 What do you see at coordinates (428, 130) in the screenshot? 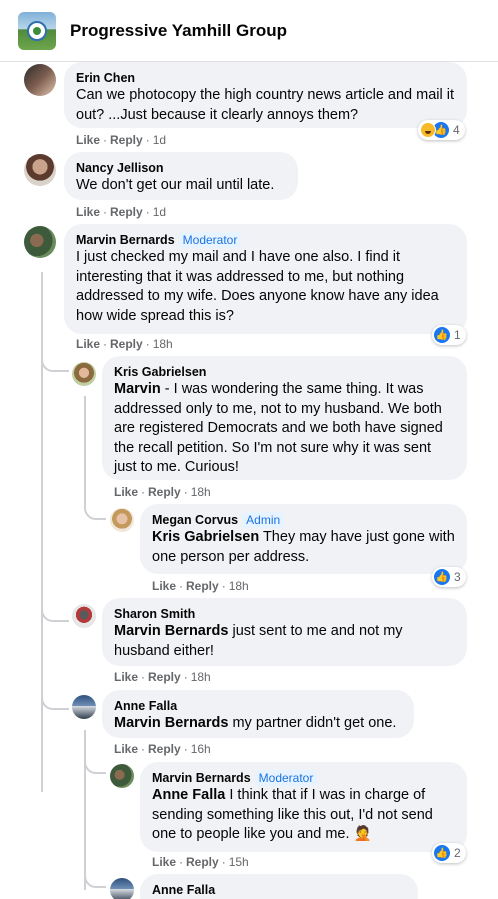
I see `haha-icon` at bounding box center [428, 130].